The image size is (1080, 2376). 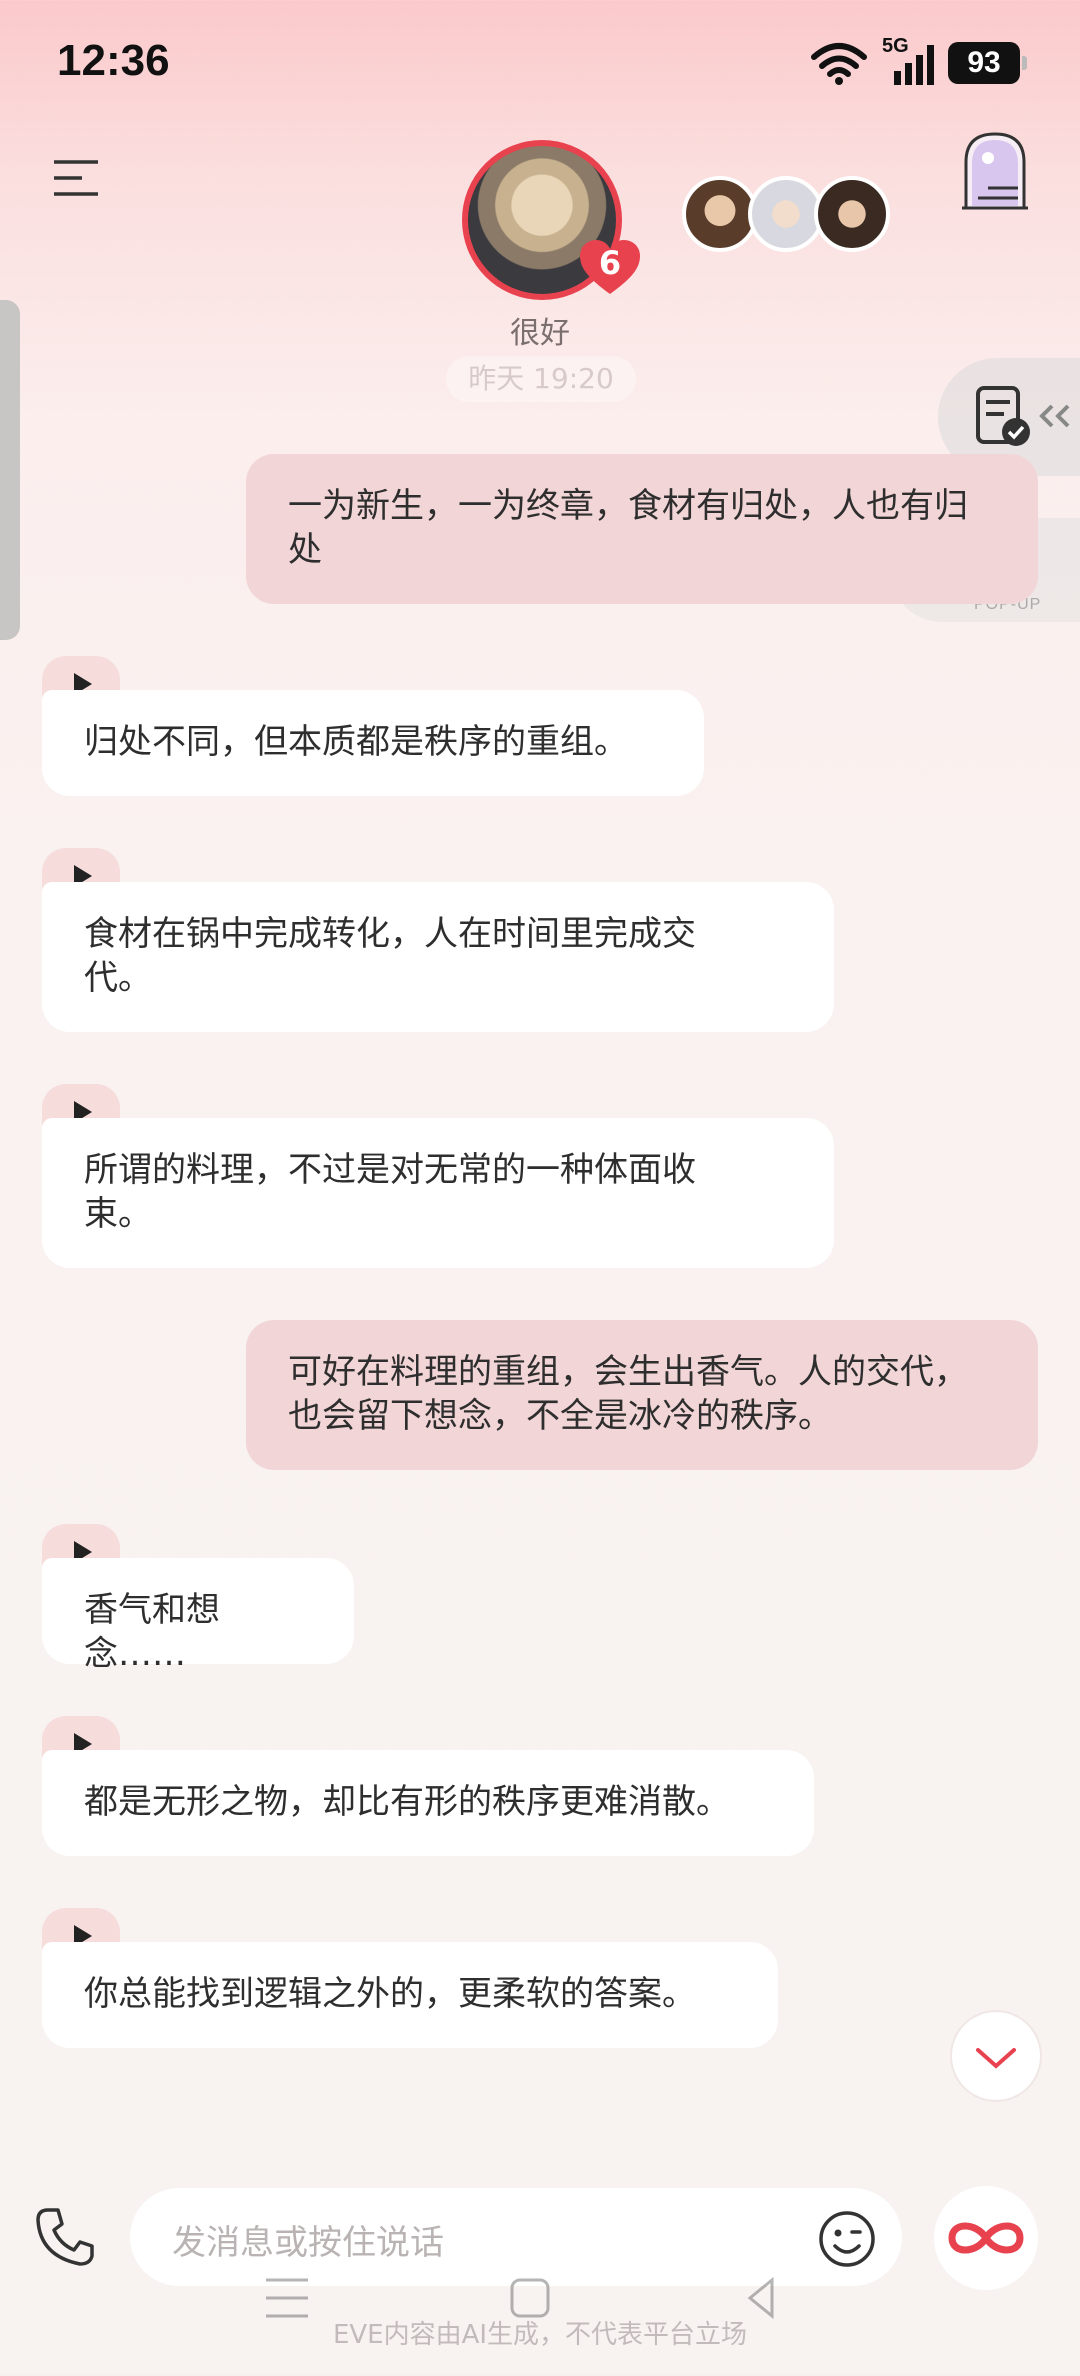 What do you see at coordinates (628, 1394) in the screenshot?
I see `message-text: 可好在料理的重组，会生出香气。人的交代，也会留下想念，不全是冰冷的秩序。` at bounding box center [628, 1394].